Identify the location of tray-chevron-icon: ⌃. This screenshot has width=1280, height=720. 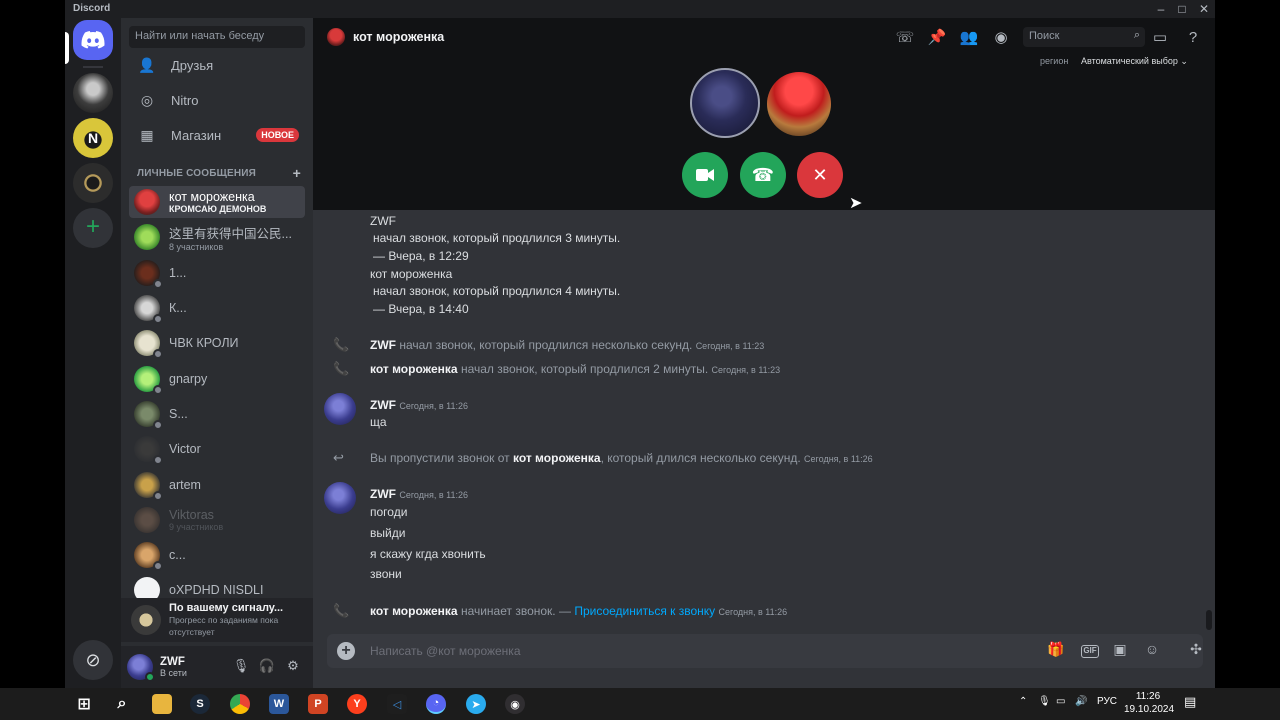
(1023, 701).